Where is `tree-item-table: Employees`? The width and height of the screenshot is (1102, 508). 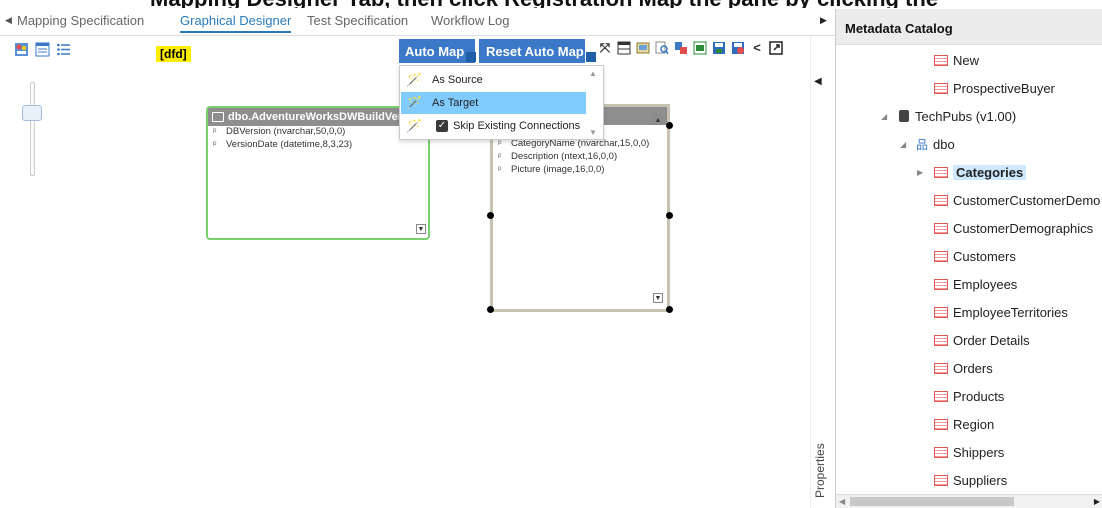
tree-item-table: Employees is located at coordinates (975, 284).